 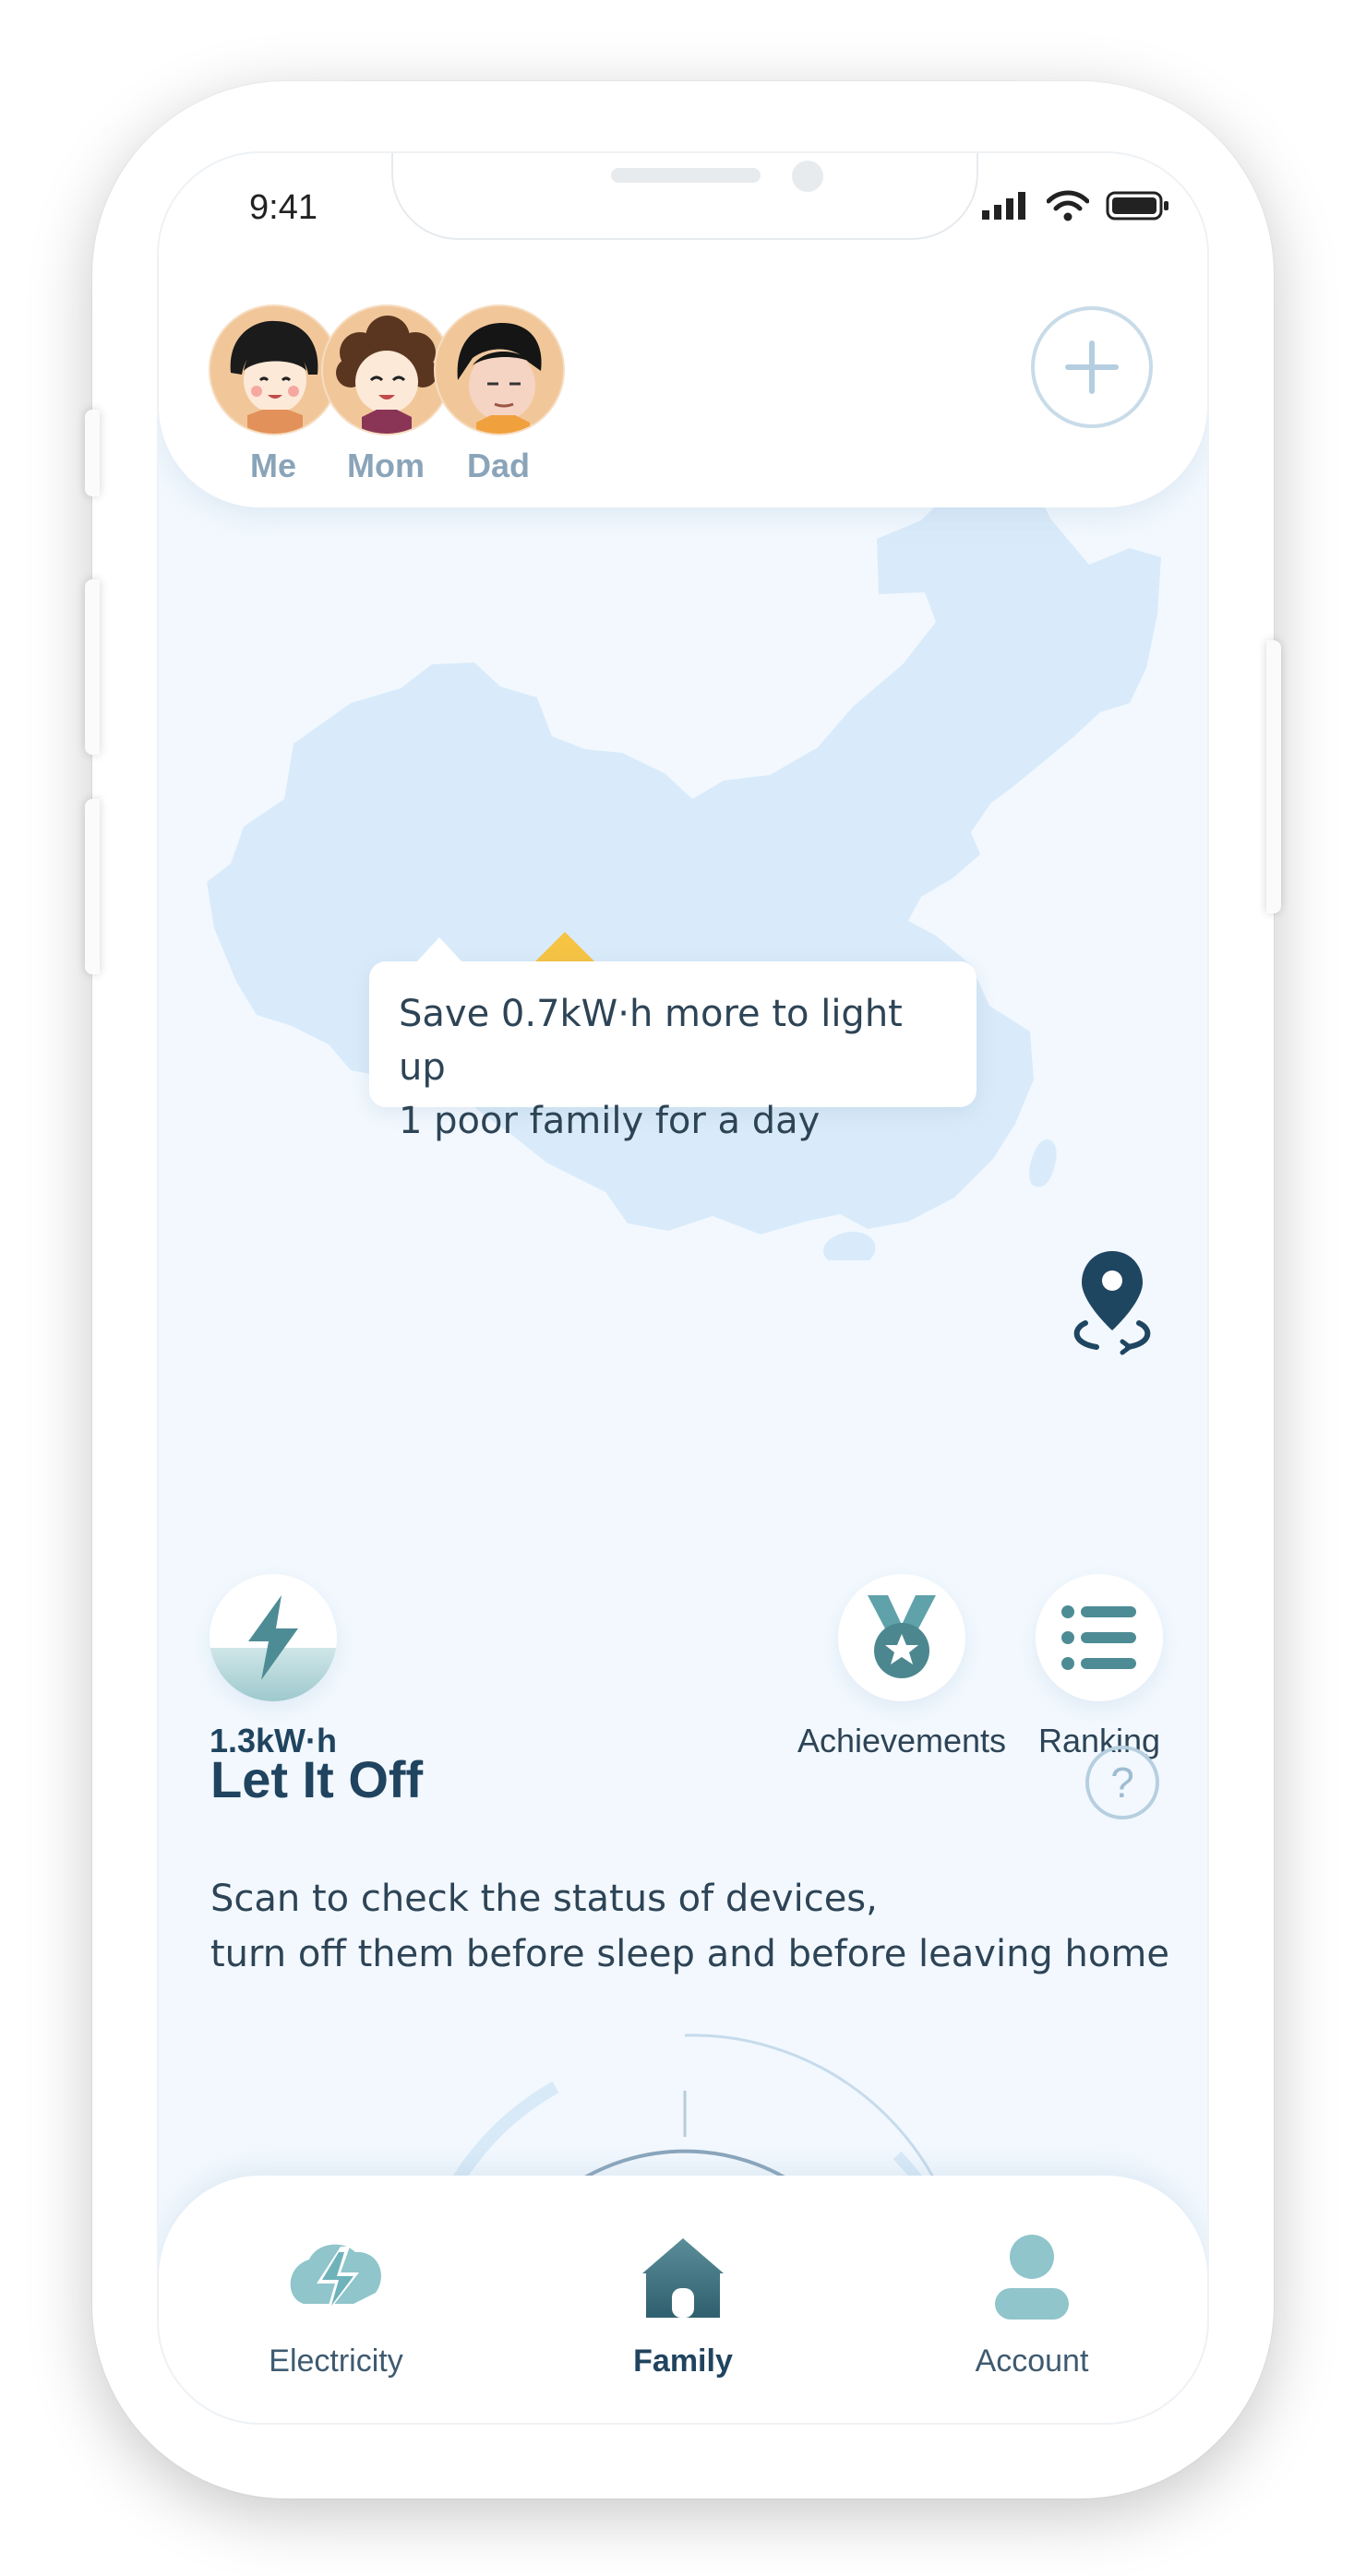 What do you see at coordinates (544, 1899) in the screenshot?
I see `description-line-1: Scan to check the status of devices,` at bounding box center [544, 1899].